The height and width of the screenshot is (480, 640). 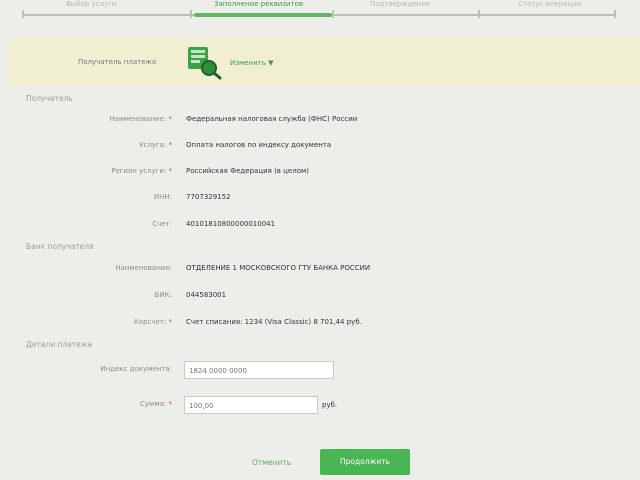 I want to click on field-row: Корсчет: *, so click(x=96, y=325).